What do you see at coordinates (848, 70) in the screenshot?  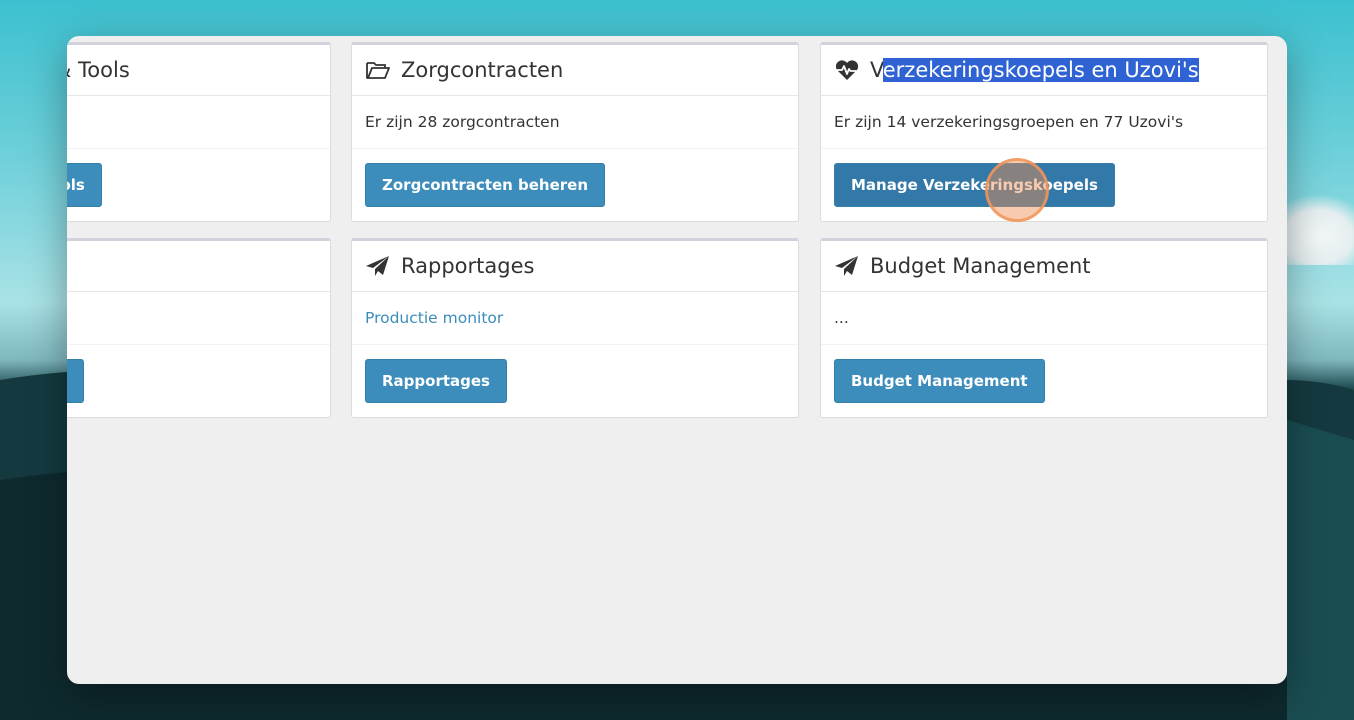 I see `heartbeat-icon` at bounding box center [848, 70].